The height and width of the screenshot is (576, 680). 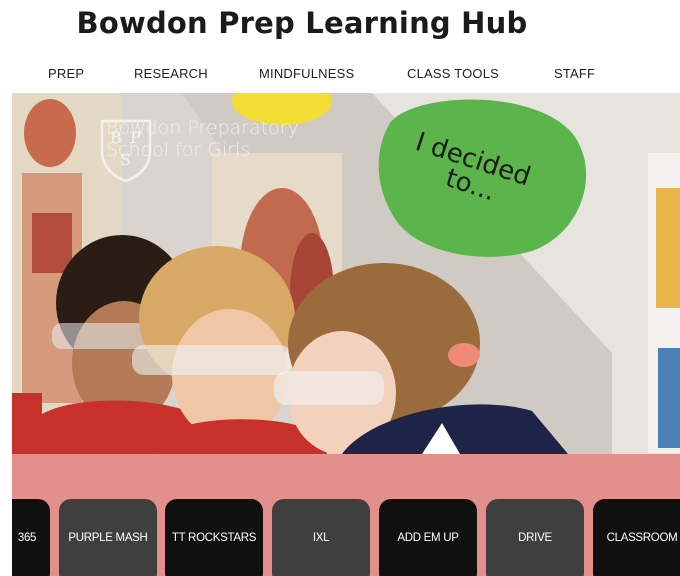 What do you see at coordinates (66, 73) in the screenshot?
I see `nav-item-prep: PREP` at bounding box center [66, 73].